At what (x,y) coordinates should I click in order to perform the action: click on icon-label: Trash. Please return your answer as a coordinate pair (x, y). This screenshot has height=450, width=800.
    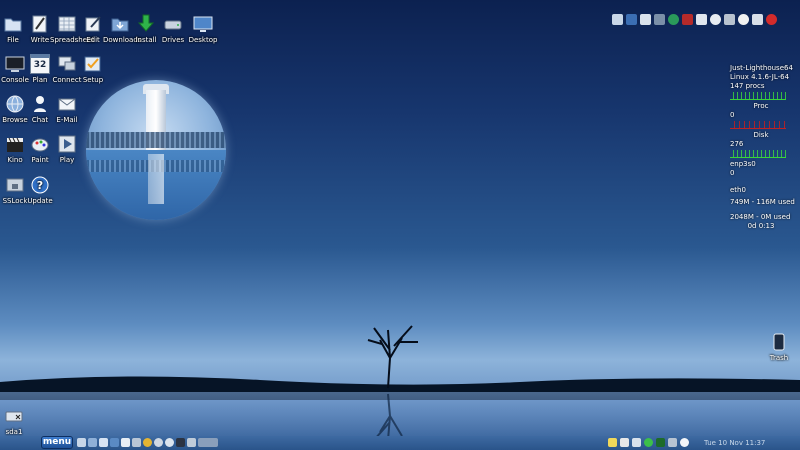
    Looking at the image, I should click on (779, 358).